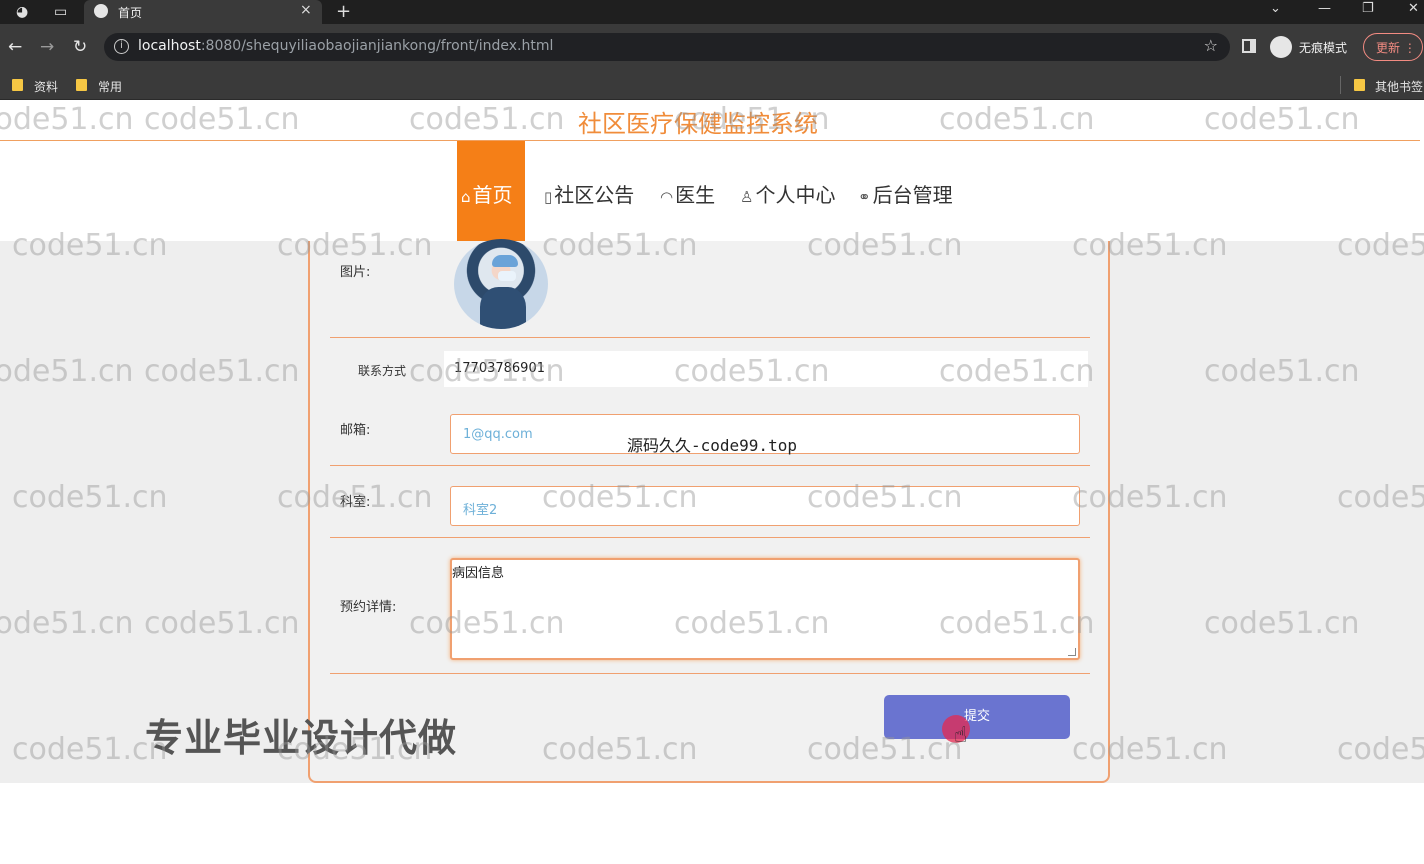 The height and width of the screenshot is (864, 1424). What do you see at coordinates (1275, 8) in the screenshot?
I see `tab-search-chevron-icon: ⌄` at bounding box center [1275, 8].